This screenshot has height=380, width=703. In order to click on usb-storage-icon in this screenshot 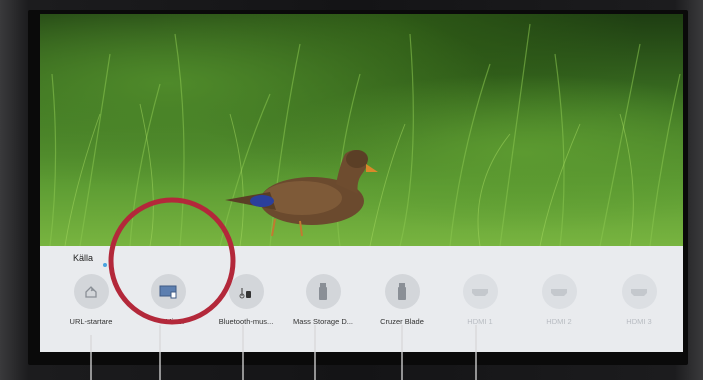, I will do `click(323, 291)`.